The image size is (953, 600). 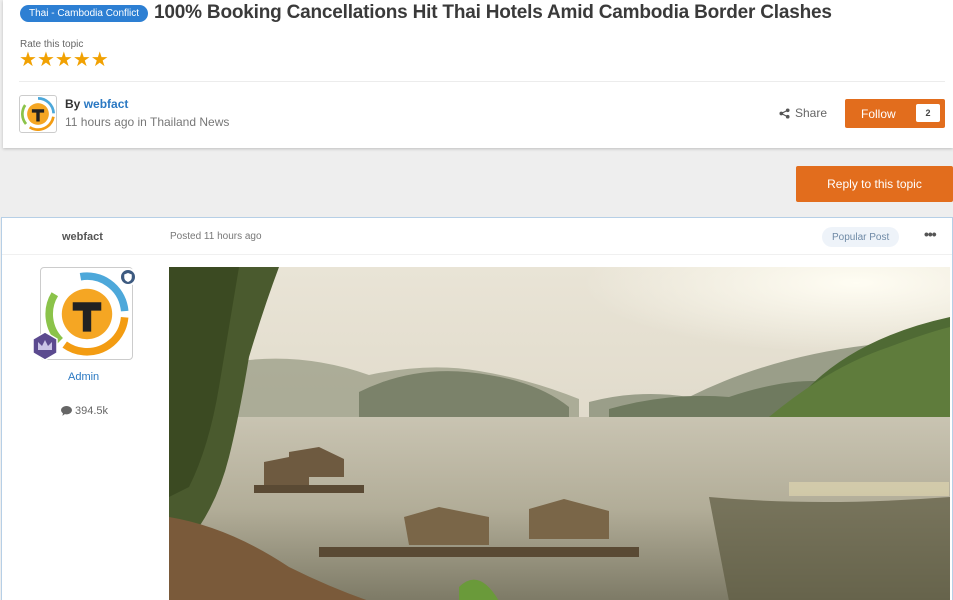 I want to click on site-logo-icon, so click(x=38, y=114).